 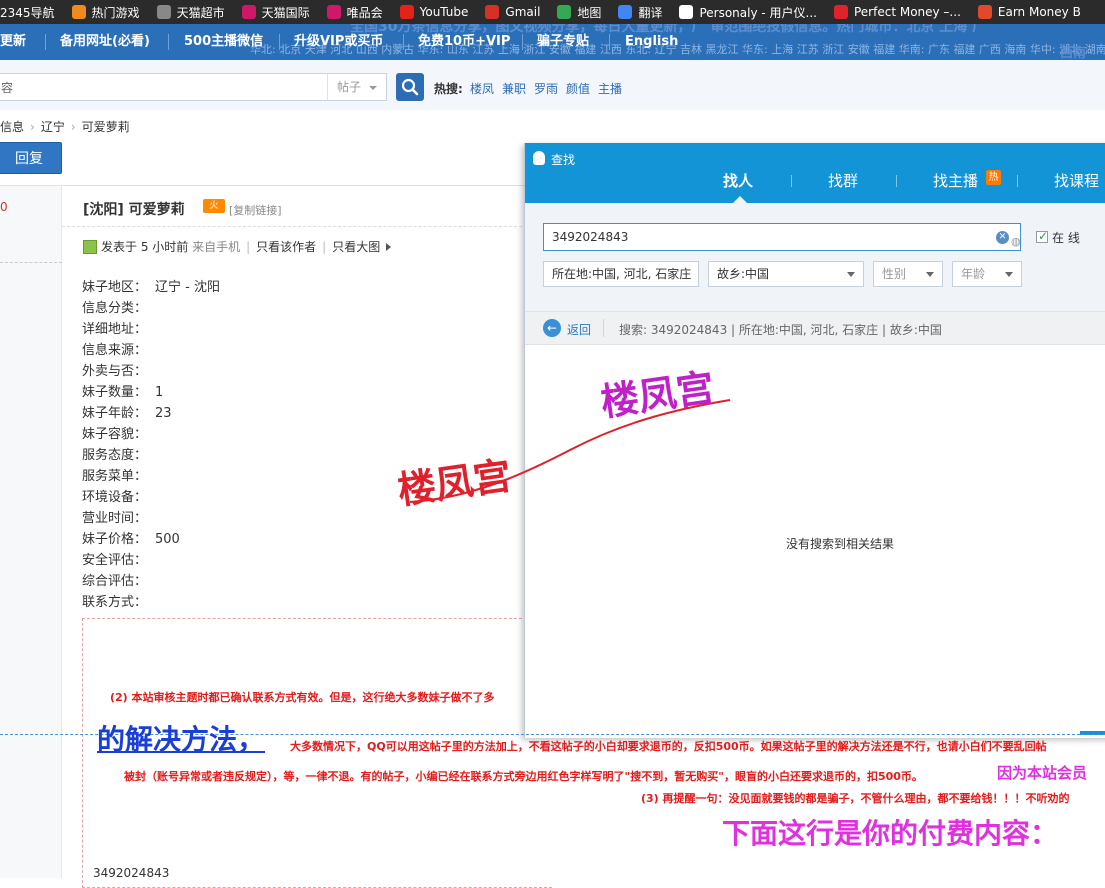 I want to click on gender-value: 性别, so click(x=894, y=274).